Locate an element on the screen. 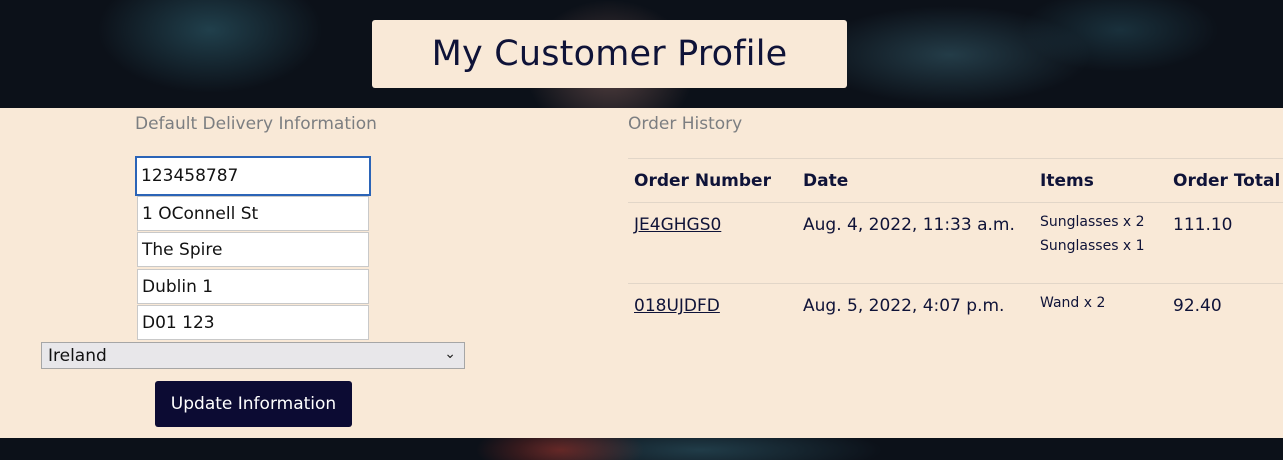  order-total: 92.40 is located at coordinates (1197, 306).